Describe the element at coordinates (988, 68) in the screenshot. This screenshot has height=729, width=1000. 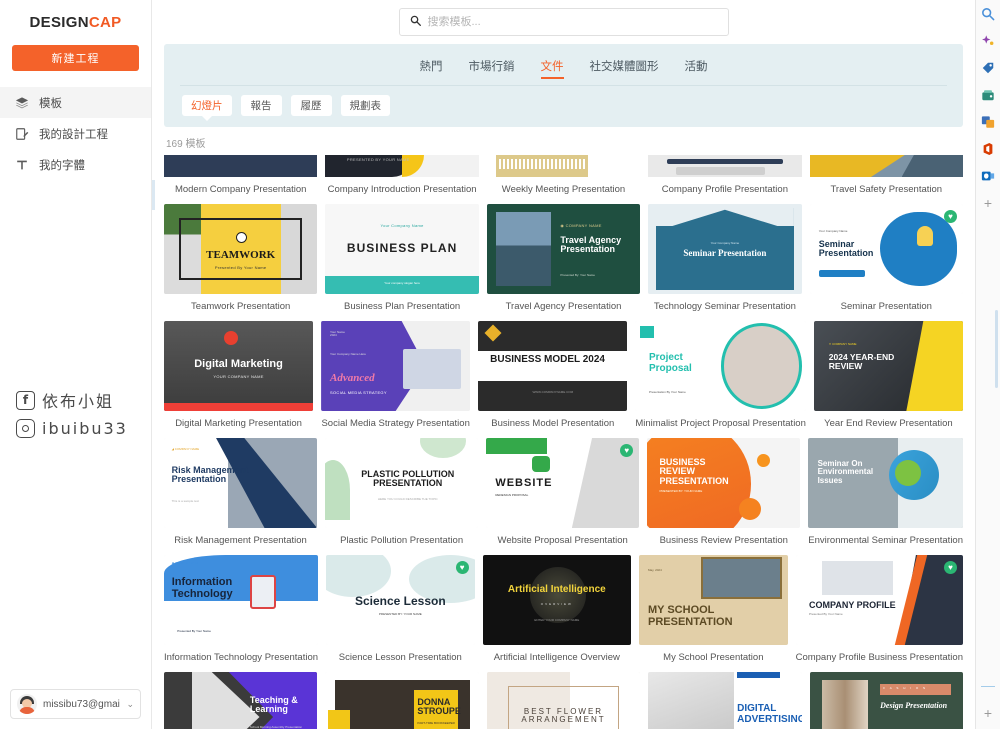
I see `tag-icon` at that location.